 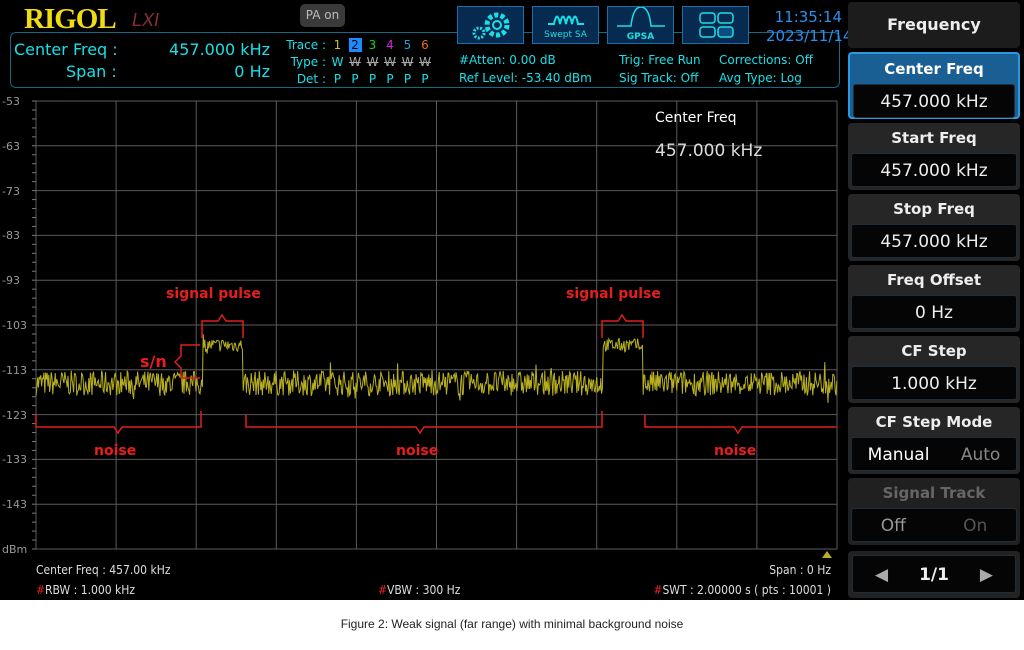 What do you see at coordinates (934, 138) in the screenshot?
I see `menu-item-label: Start Freq` at bounding box center [934, 138].